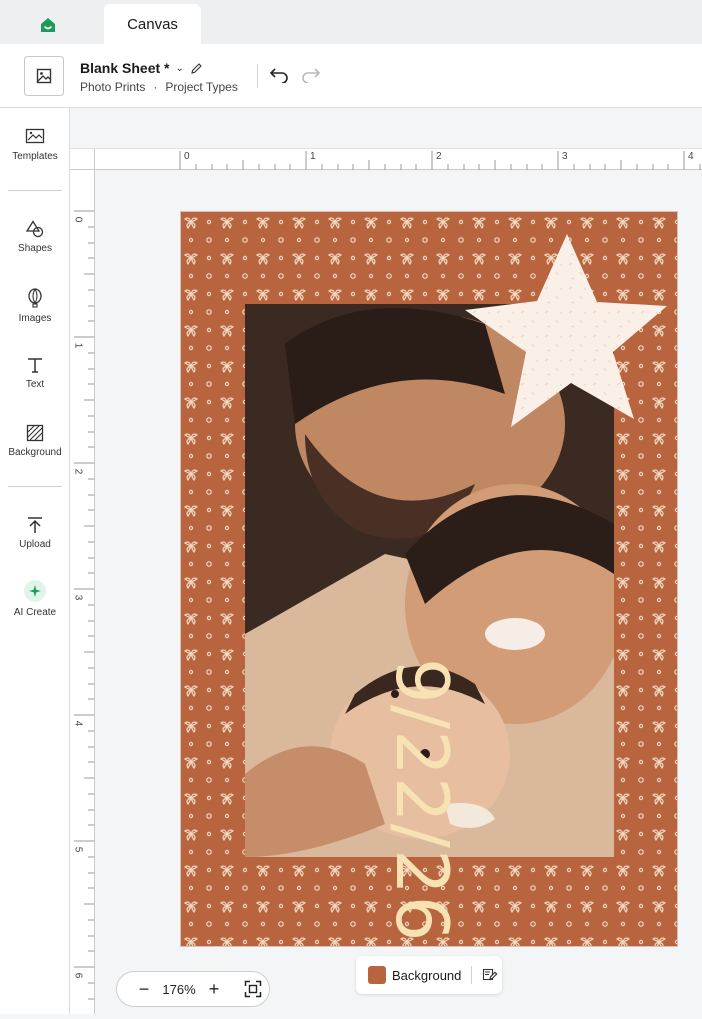  I want to click on sidebar-item-text: Text, so click(35, 373).